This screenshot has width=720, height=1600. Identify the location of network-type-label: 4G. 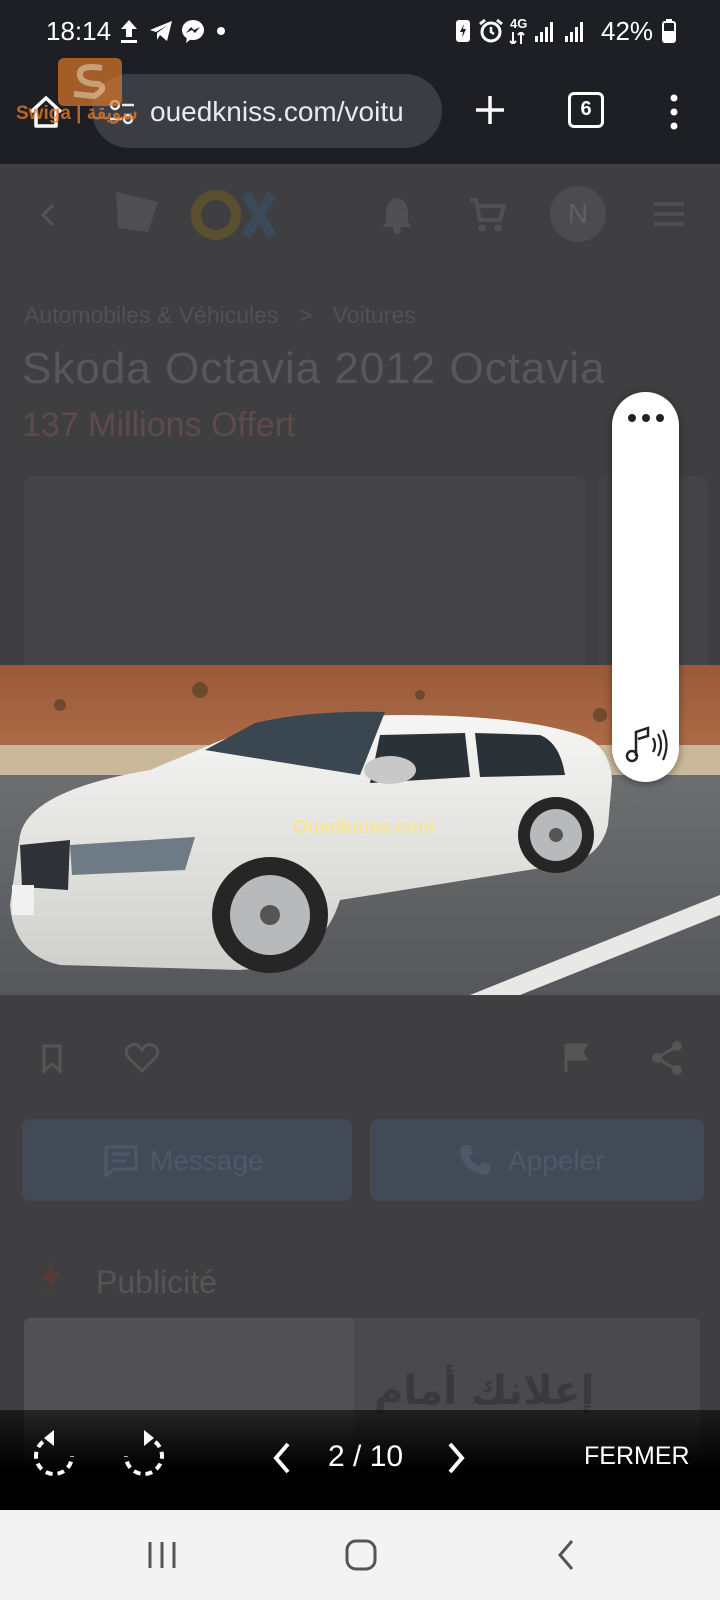
(519, 23).